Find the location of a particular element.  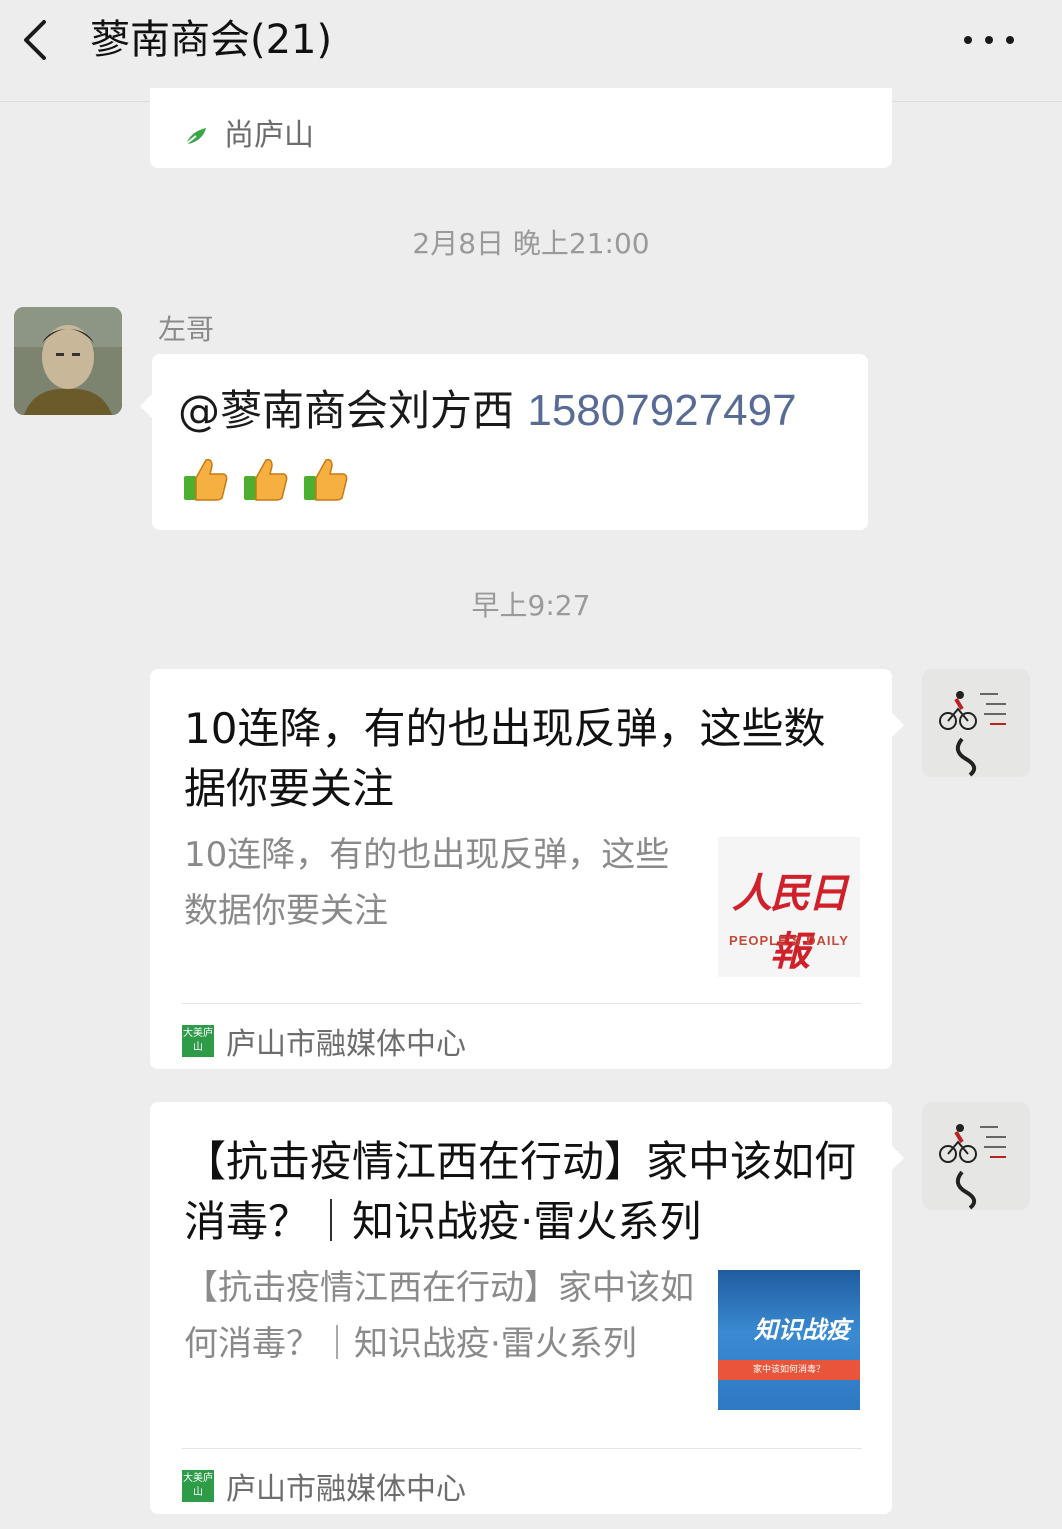

share-source-label: 尚庐山 is located at coordinates (269, 135).